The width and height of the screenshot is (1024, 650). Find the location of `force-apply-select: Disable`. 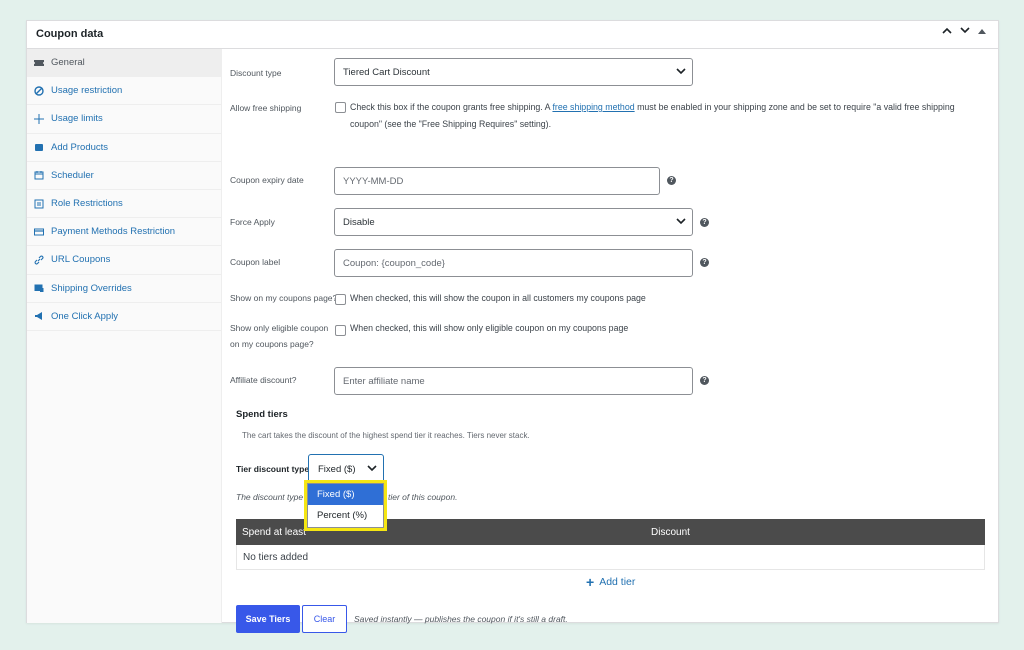

force-apply-select: Disable is located at coordinates (513, 222).